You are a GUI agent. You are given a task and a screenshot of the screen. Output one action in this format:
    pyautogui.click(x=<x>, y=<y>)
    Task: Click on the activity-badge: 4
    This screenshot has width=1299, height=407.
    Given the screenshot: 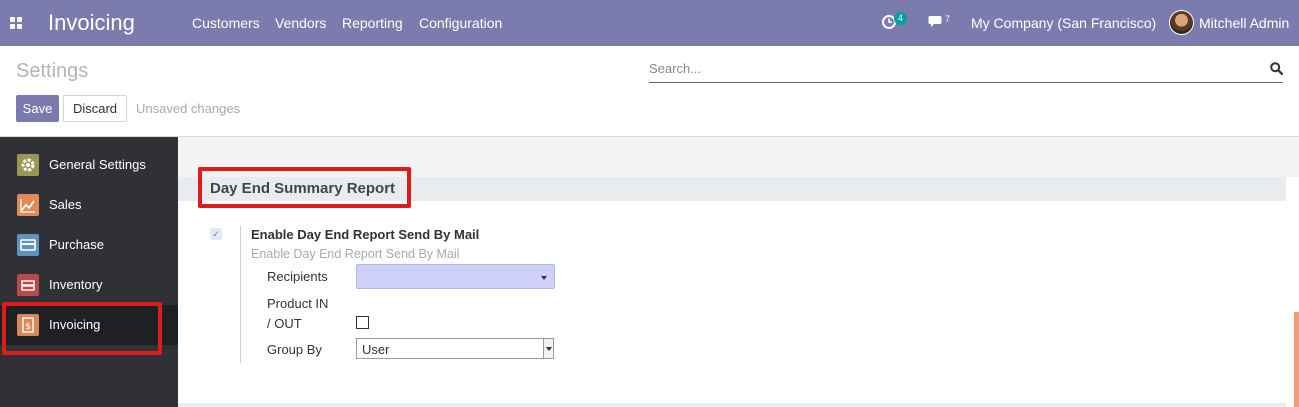 What is the action you would take?
    pyautogui.click(x=901, y=18)
    